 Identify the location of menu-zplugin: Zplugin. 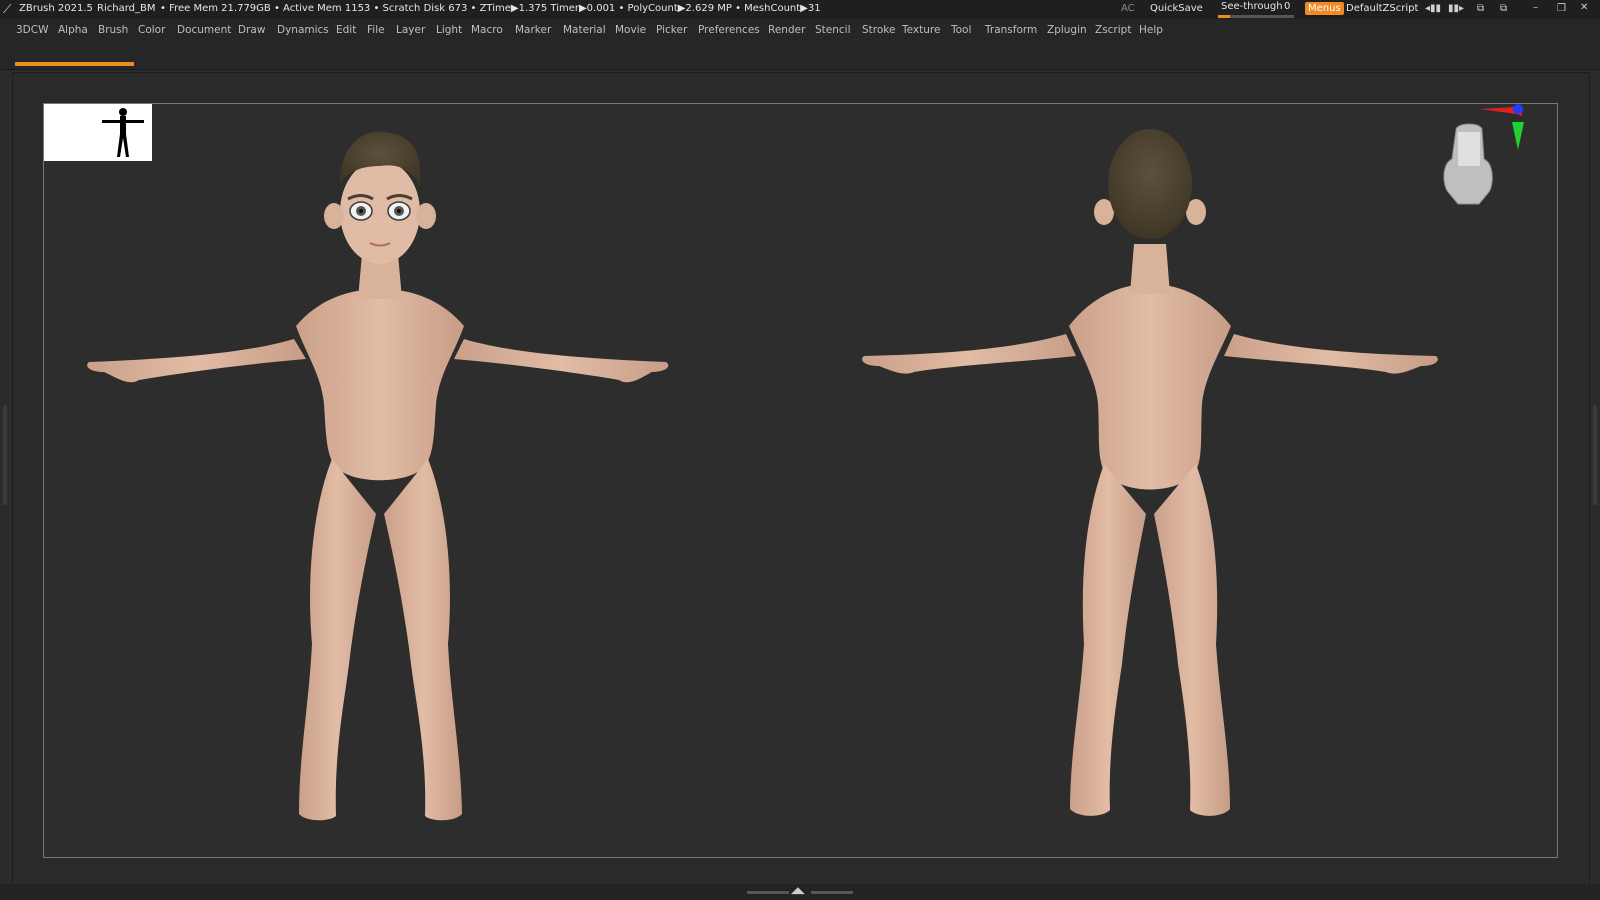
(1067, 30).